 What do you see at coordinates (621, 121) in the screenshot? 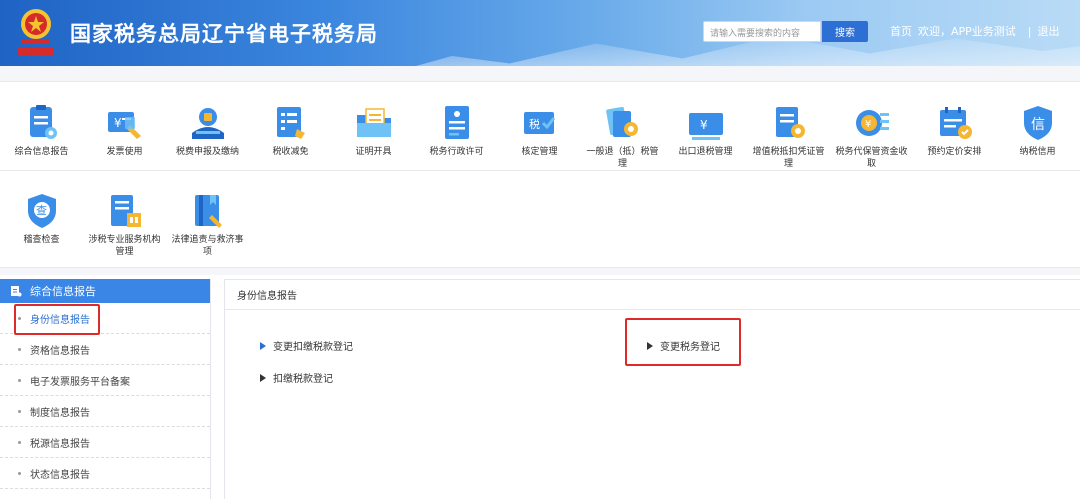
I see `refund-icon` at bounding box center [621, 121].